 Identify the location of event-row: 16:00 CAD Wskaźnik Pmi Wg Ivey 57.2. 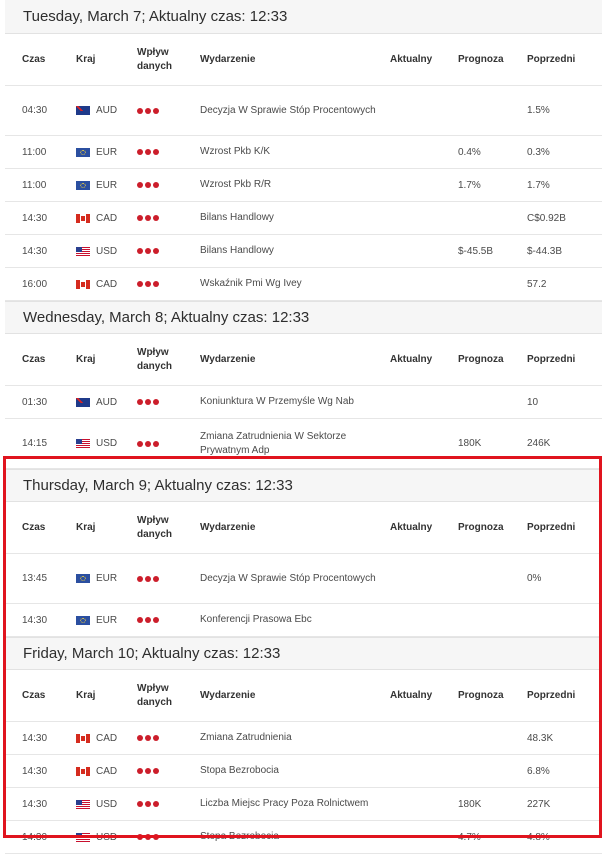
(303, 284).